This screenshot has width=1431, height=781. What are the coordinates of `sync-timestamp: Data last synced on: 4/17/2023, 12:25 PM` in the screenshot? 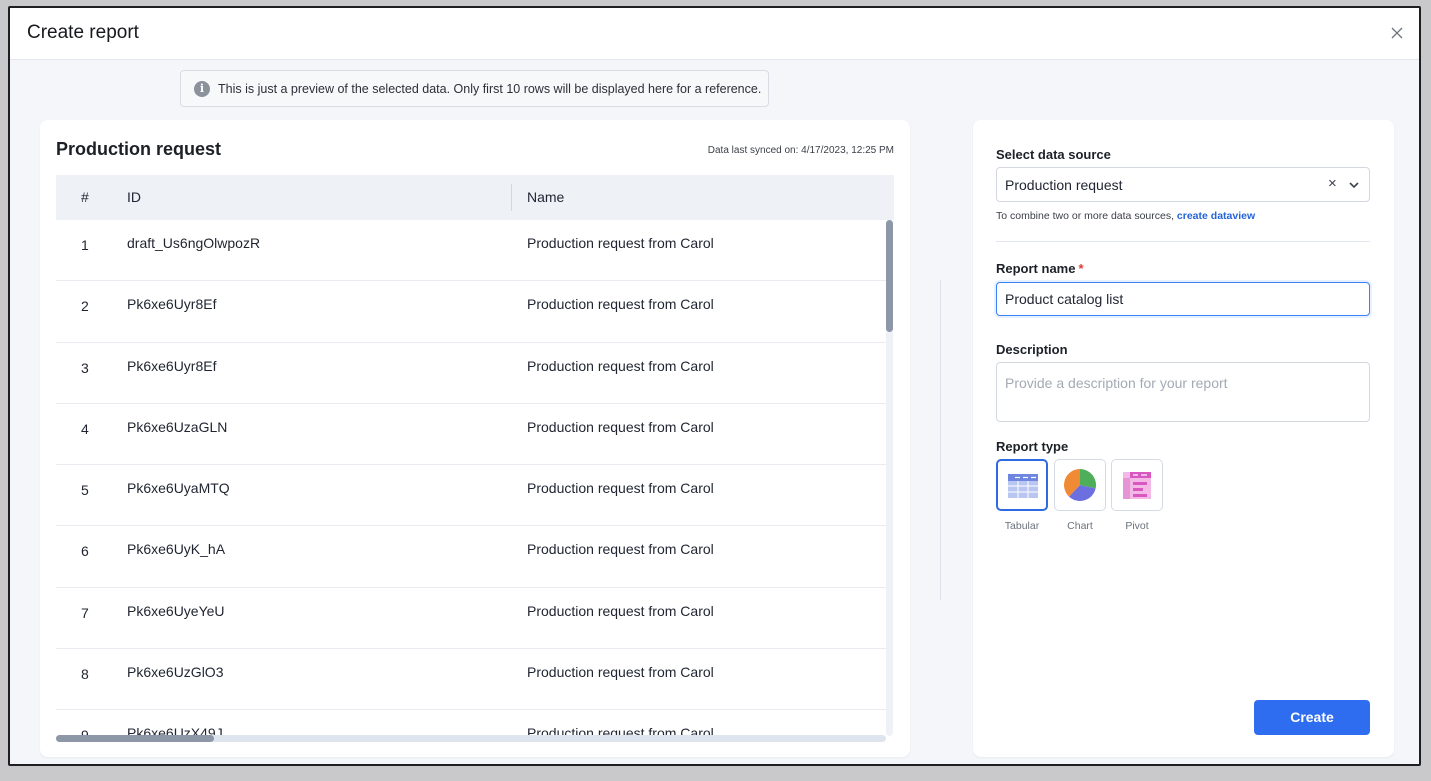 It's located at (800, 150).